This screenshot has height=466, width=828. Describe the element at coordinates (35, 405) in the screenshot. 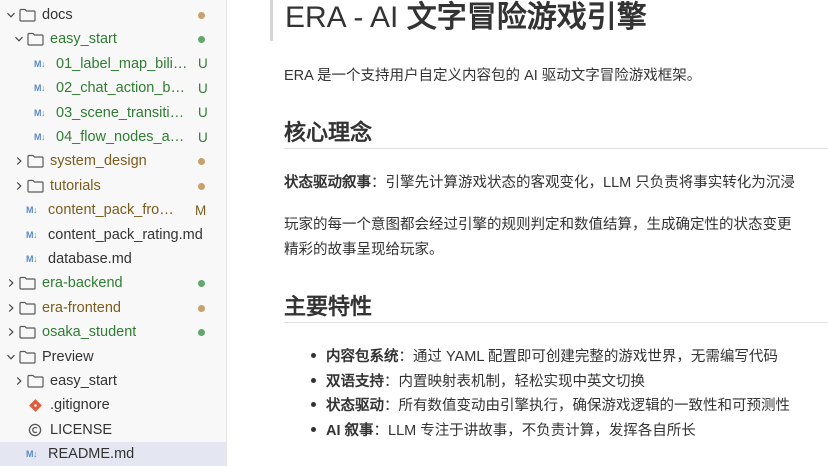

I see `git-file-icon` at that location.